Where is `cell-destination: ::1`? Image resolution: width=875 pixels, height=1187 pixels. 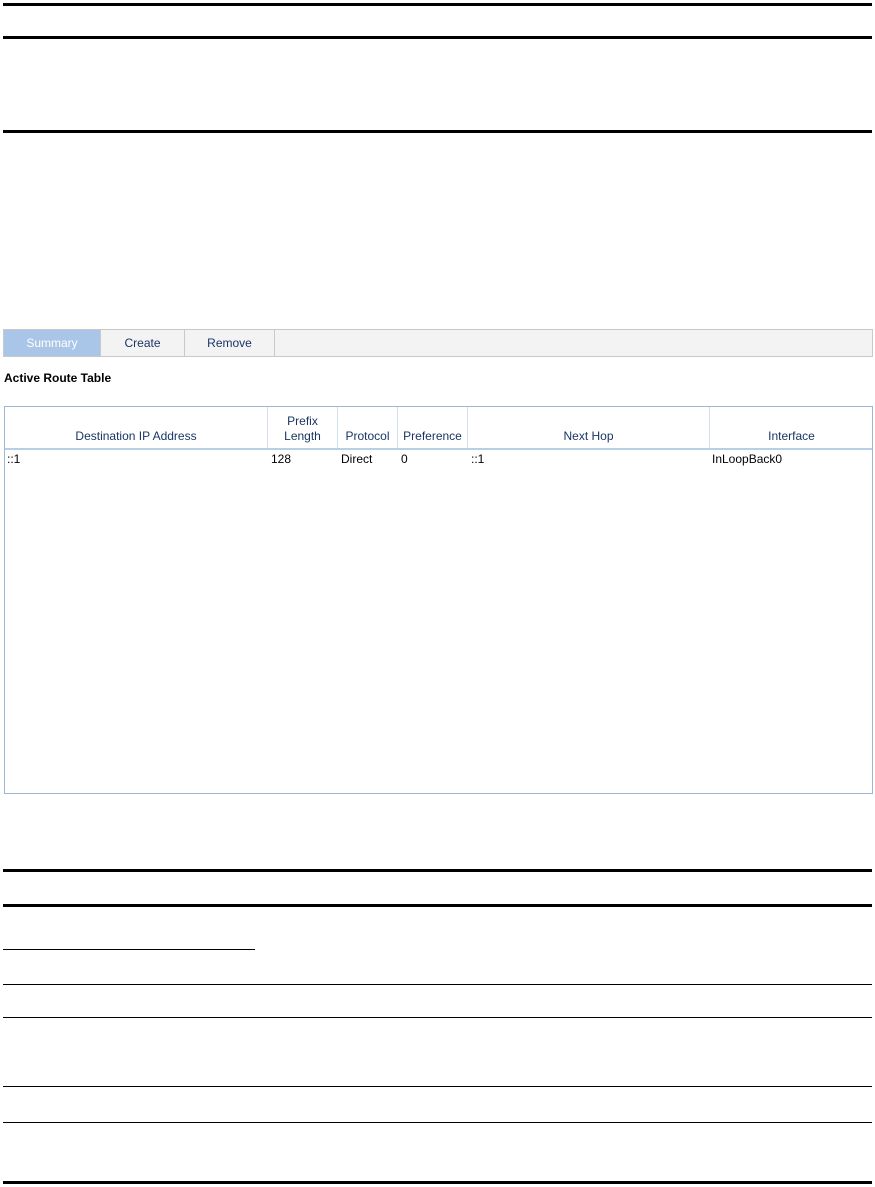
cell-destination: ::1 is located at coordinates (14, 459).